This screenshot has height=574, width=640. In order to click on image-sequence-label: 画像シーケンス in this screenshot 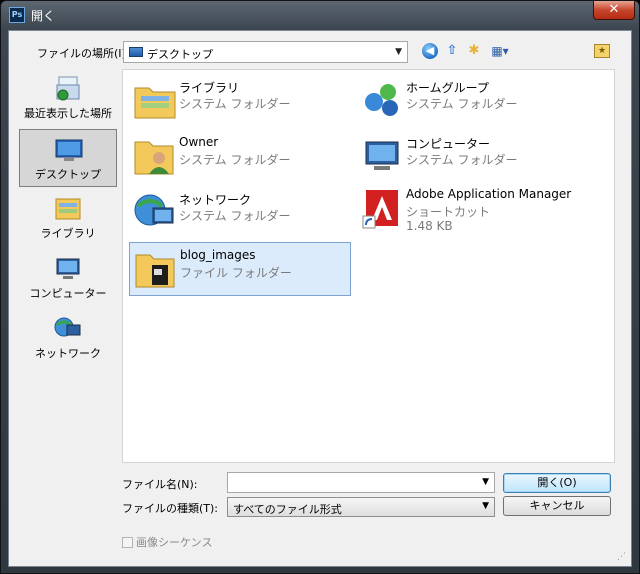, I will do `click(174, 542)`.